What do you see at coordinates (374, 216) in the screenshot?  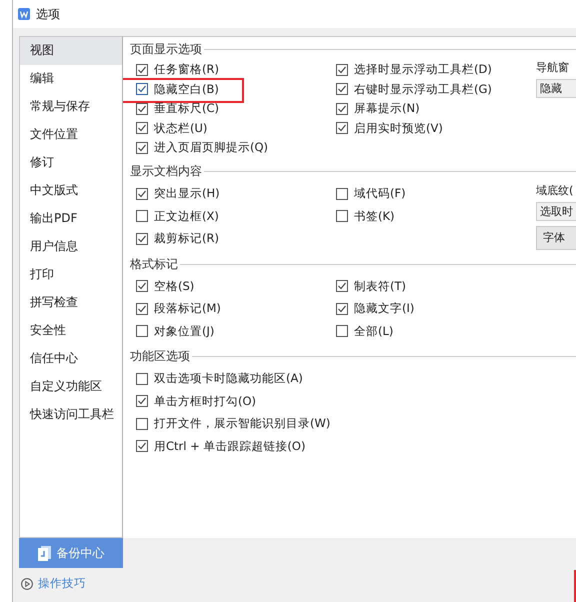 I see `option-label: 书签(K)` at bounding box center [374, 216].